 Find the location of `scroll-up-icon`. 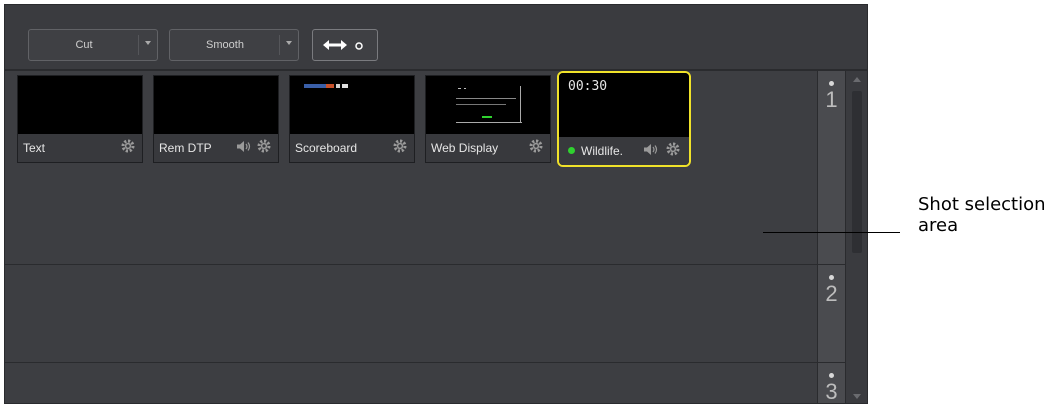

scroll-up-icon is located at coordinates (857, 79).